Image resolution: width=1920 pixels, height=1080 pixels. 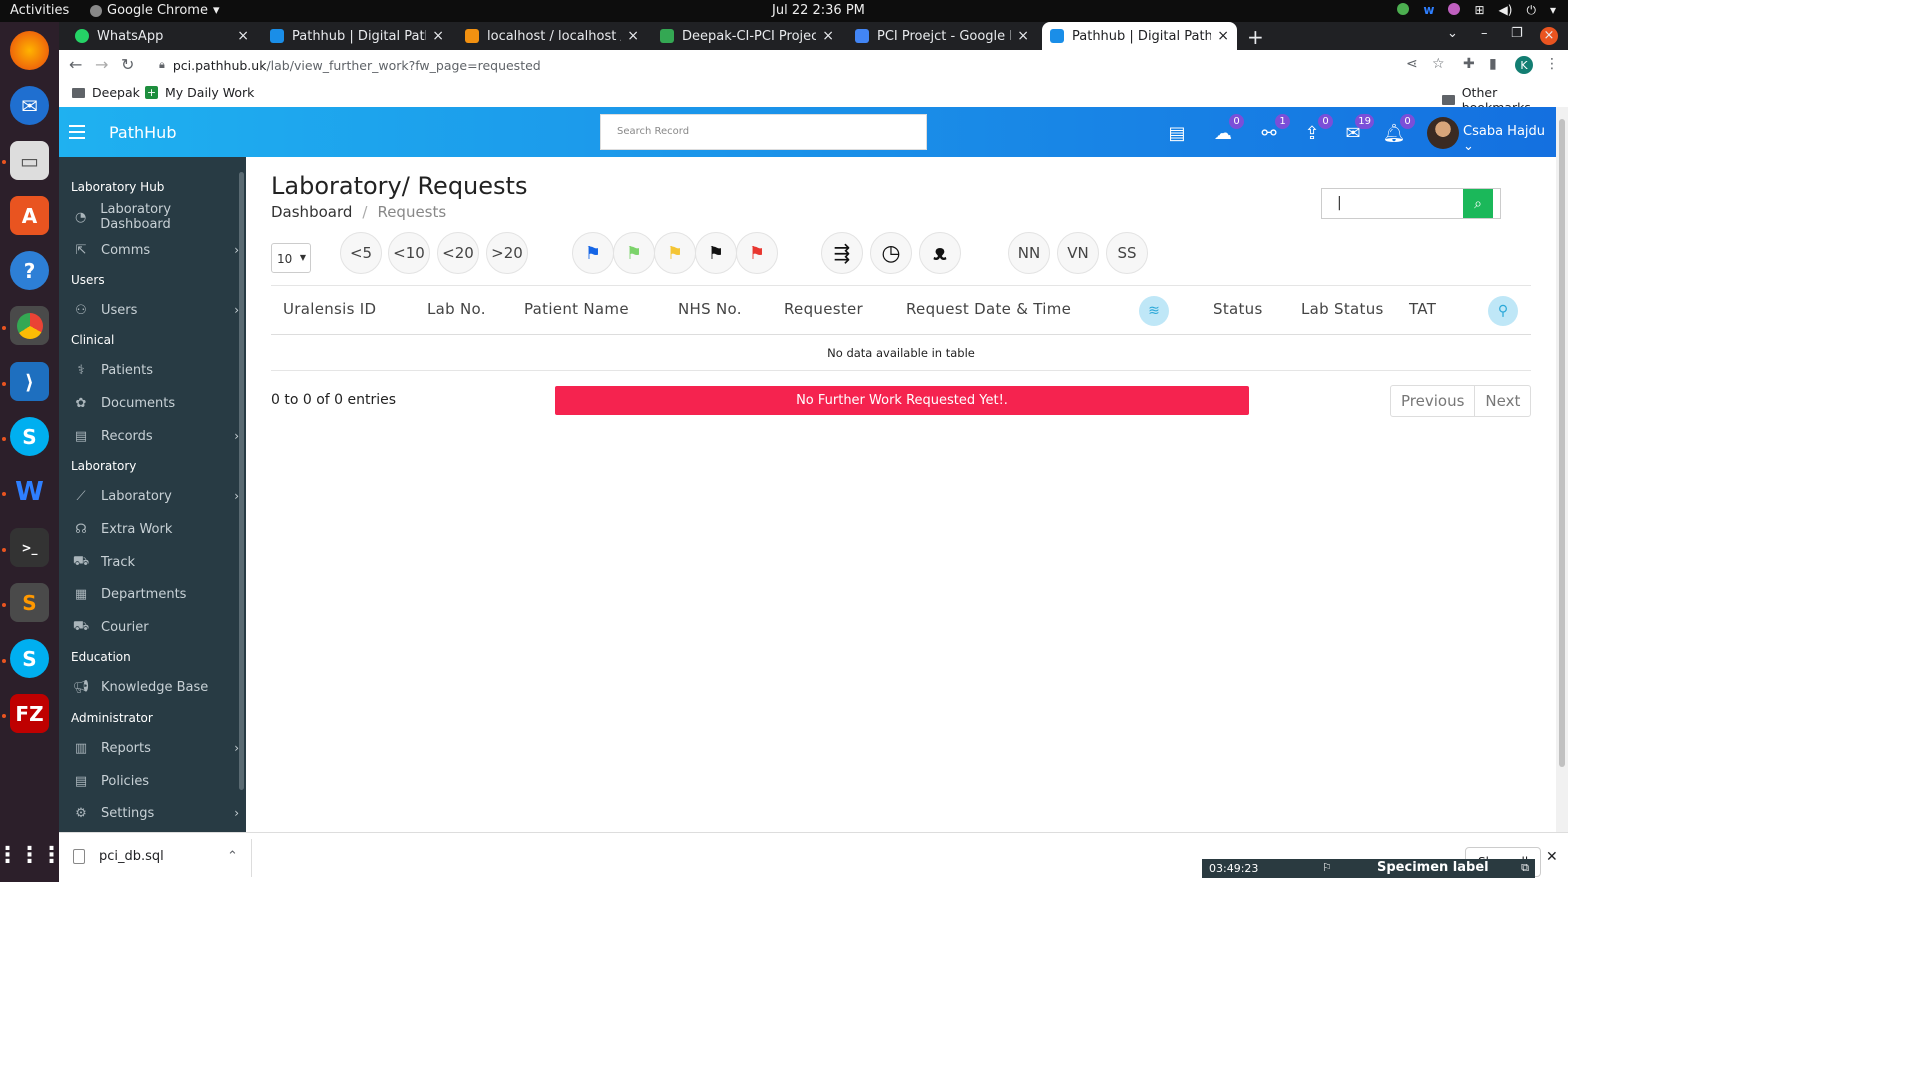 I want to click on back-icon: ←, so click(x=75, y=64).